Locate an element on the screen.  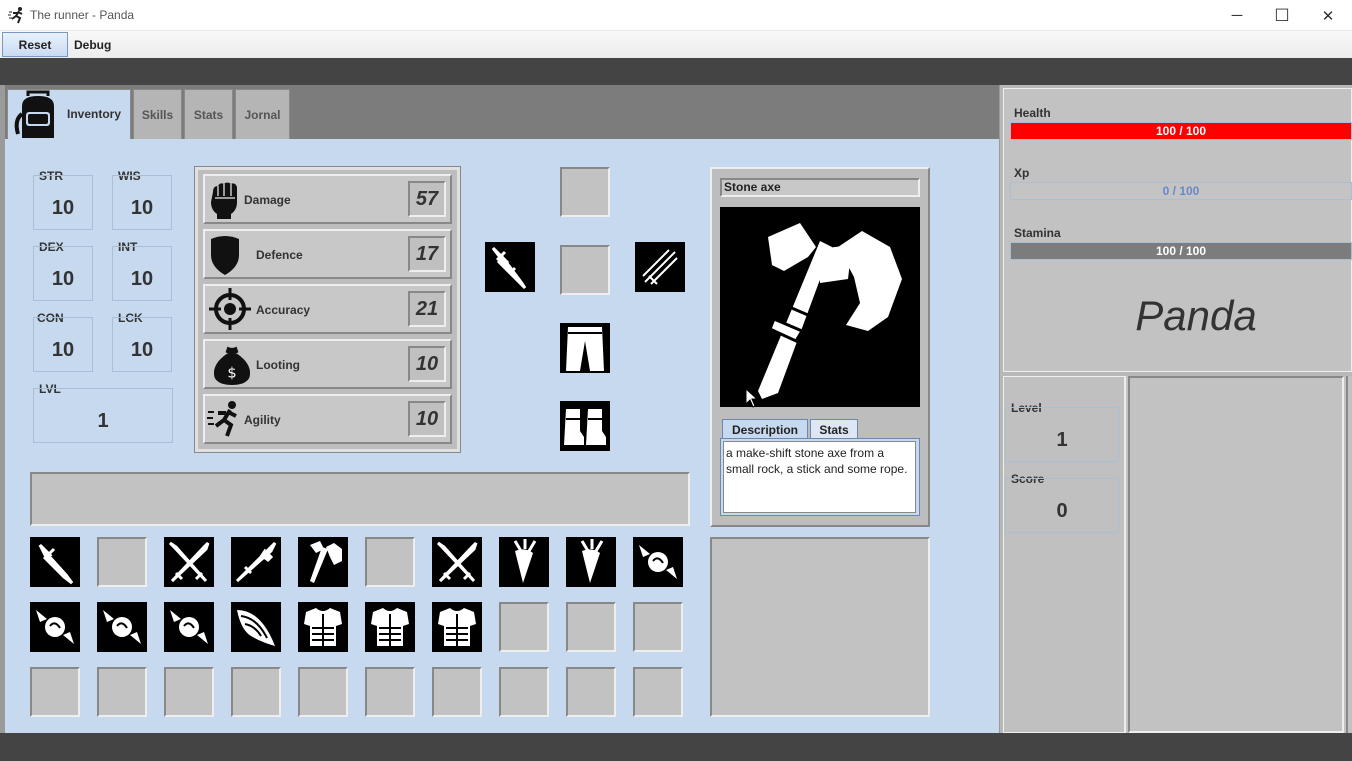
equip-slot-chest is located at coordinates (585, 270).